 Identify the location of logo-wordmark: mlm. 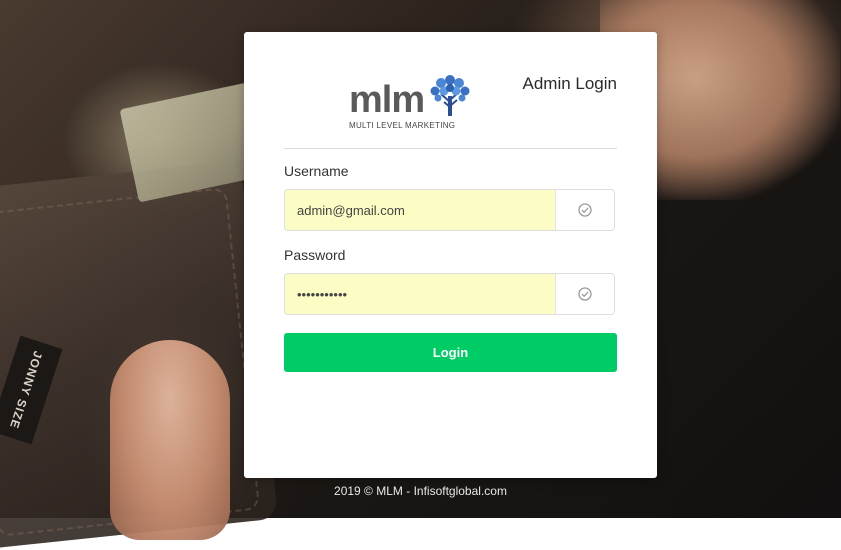
(387, 100).